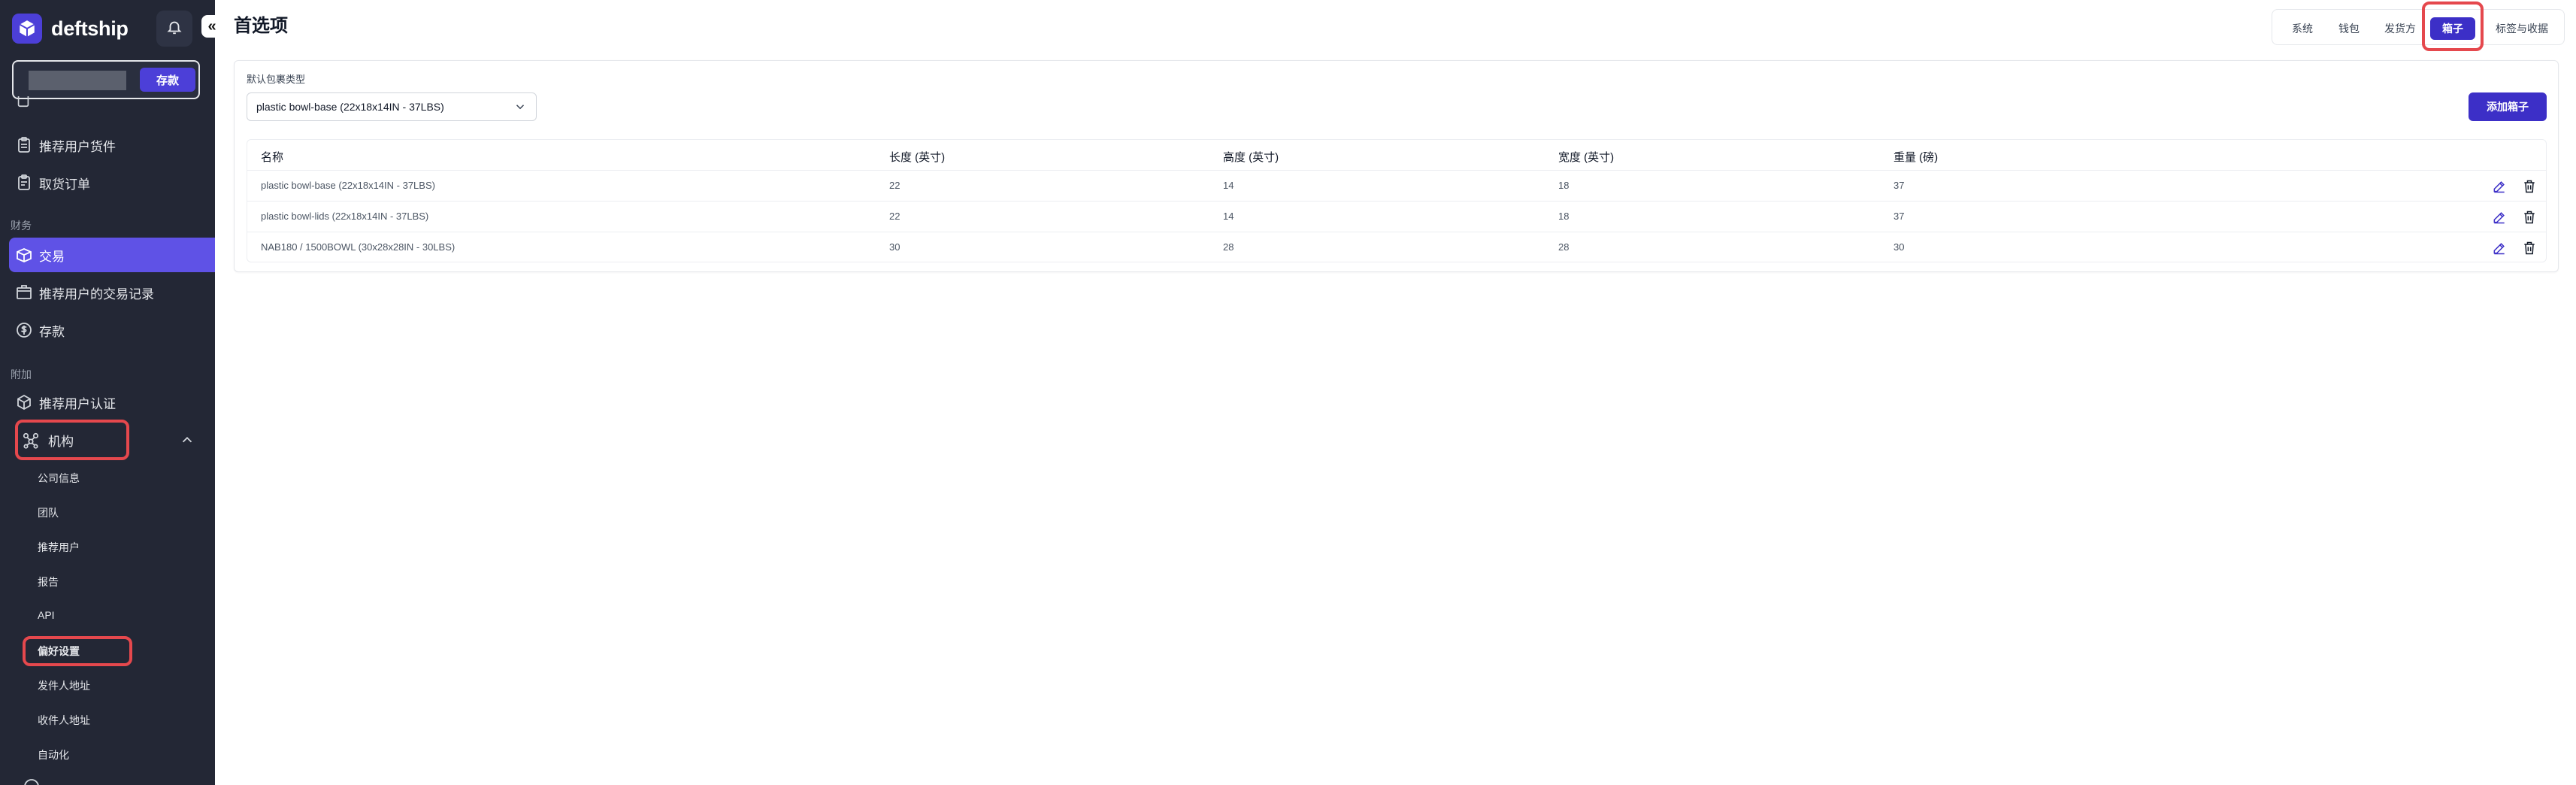  I want to click on column-header-width: 宽度 (英寸), so click(1586, 157).